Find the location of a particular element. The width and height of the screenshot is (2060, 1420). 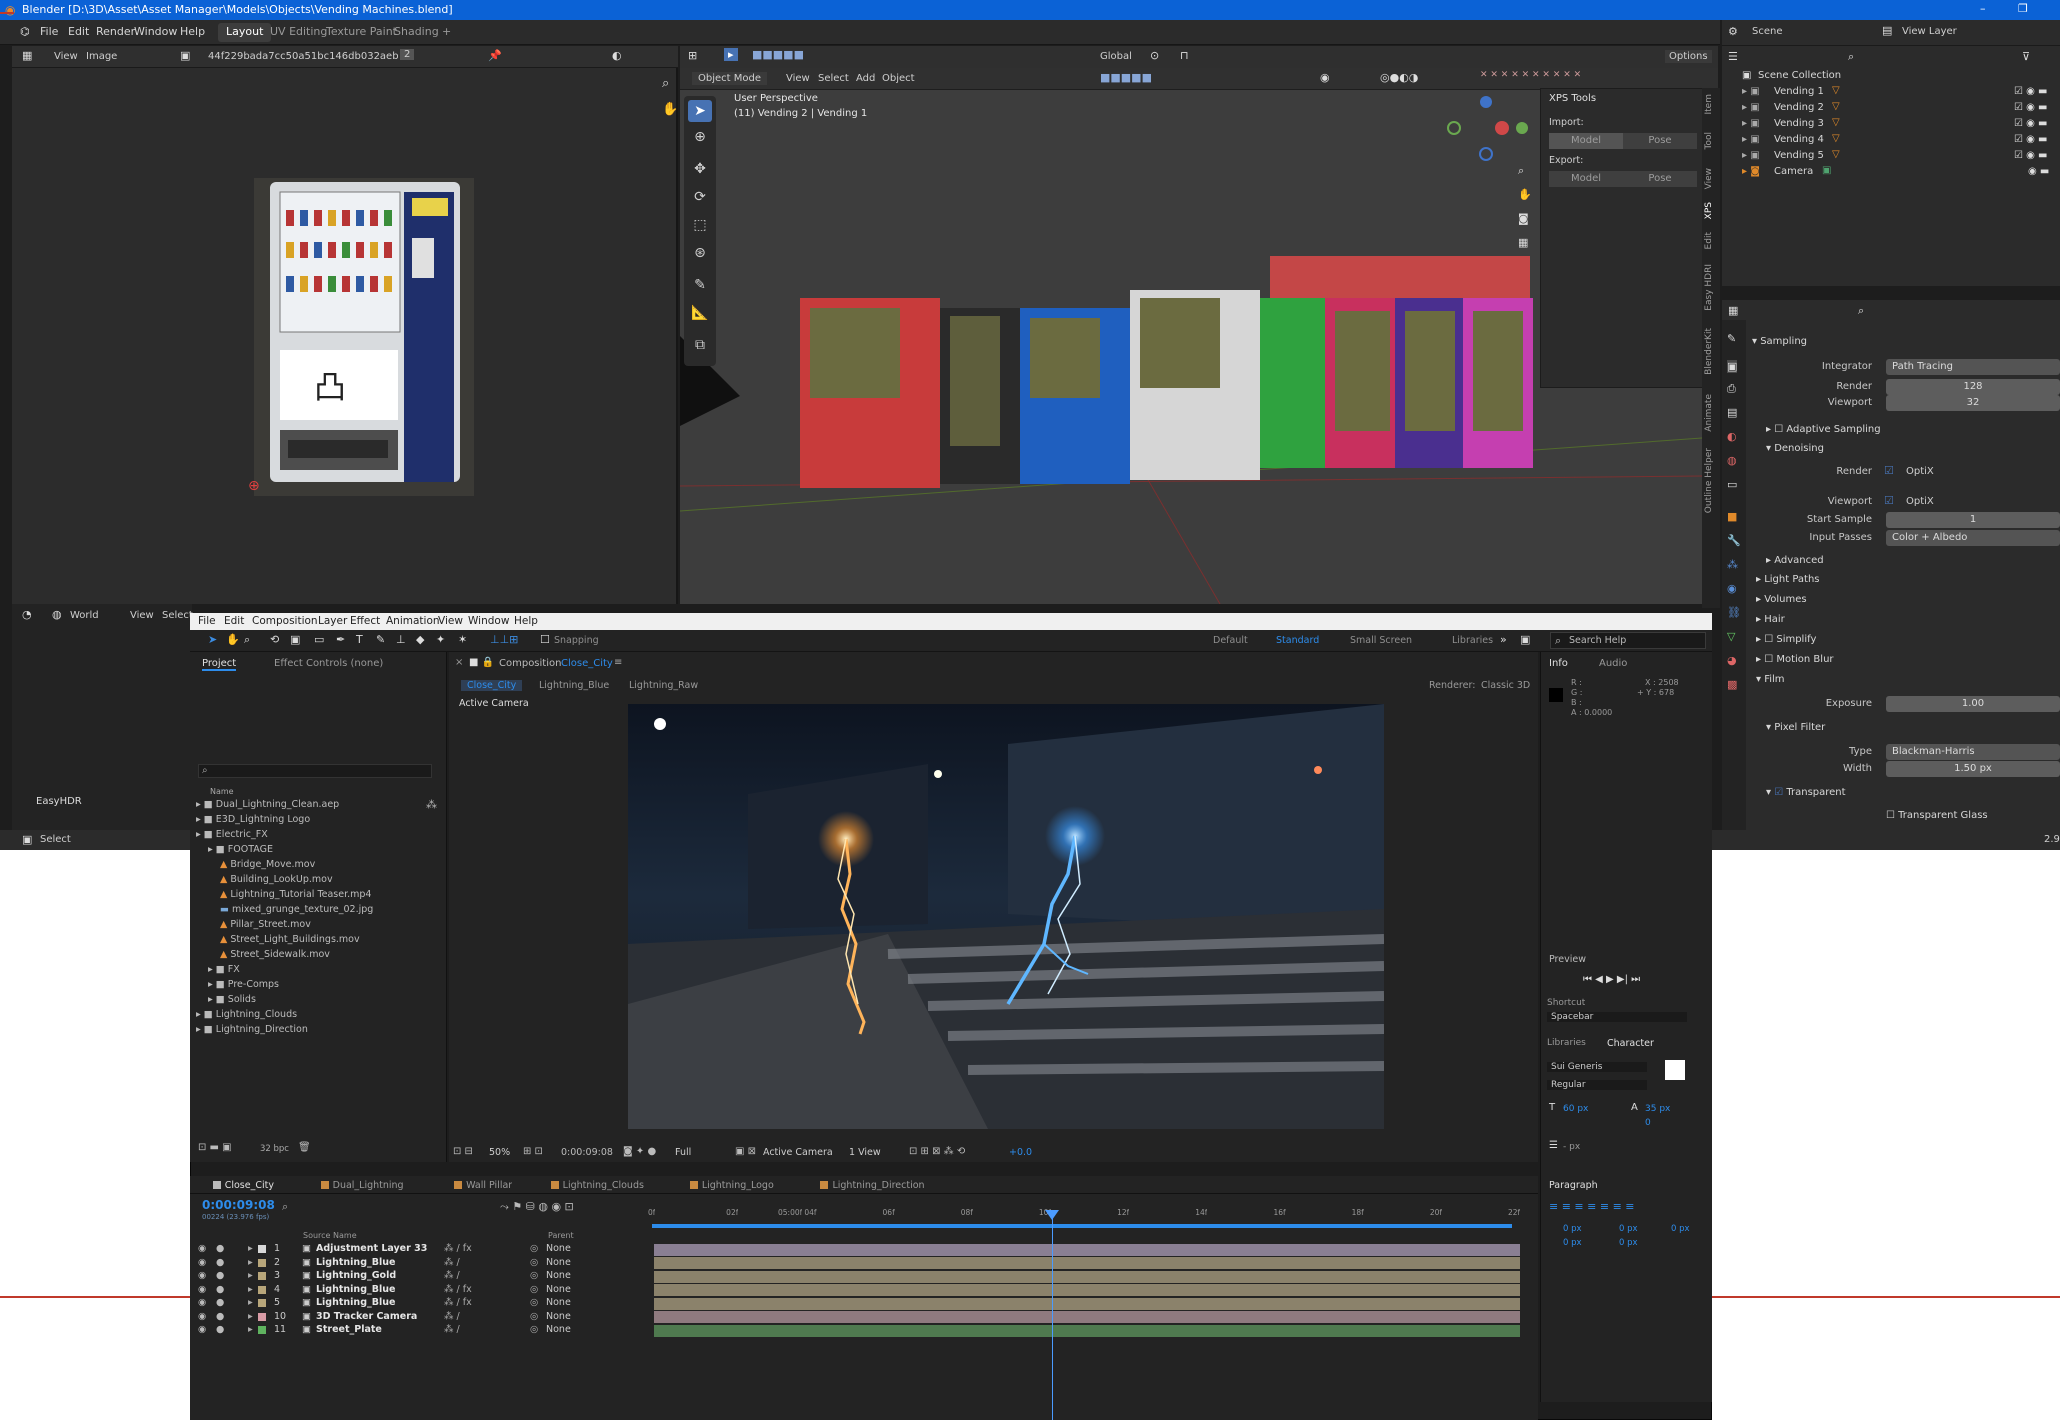

composition-name: Close_City is located at coordinates (587, 663).